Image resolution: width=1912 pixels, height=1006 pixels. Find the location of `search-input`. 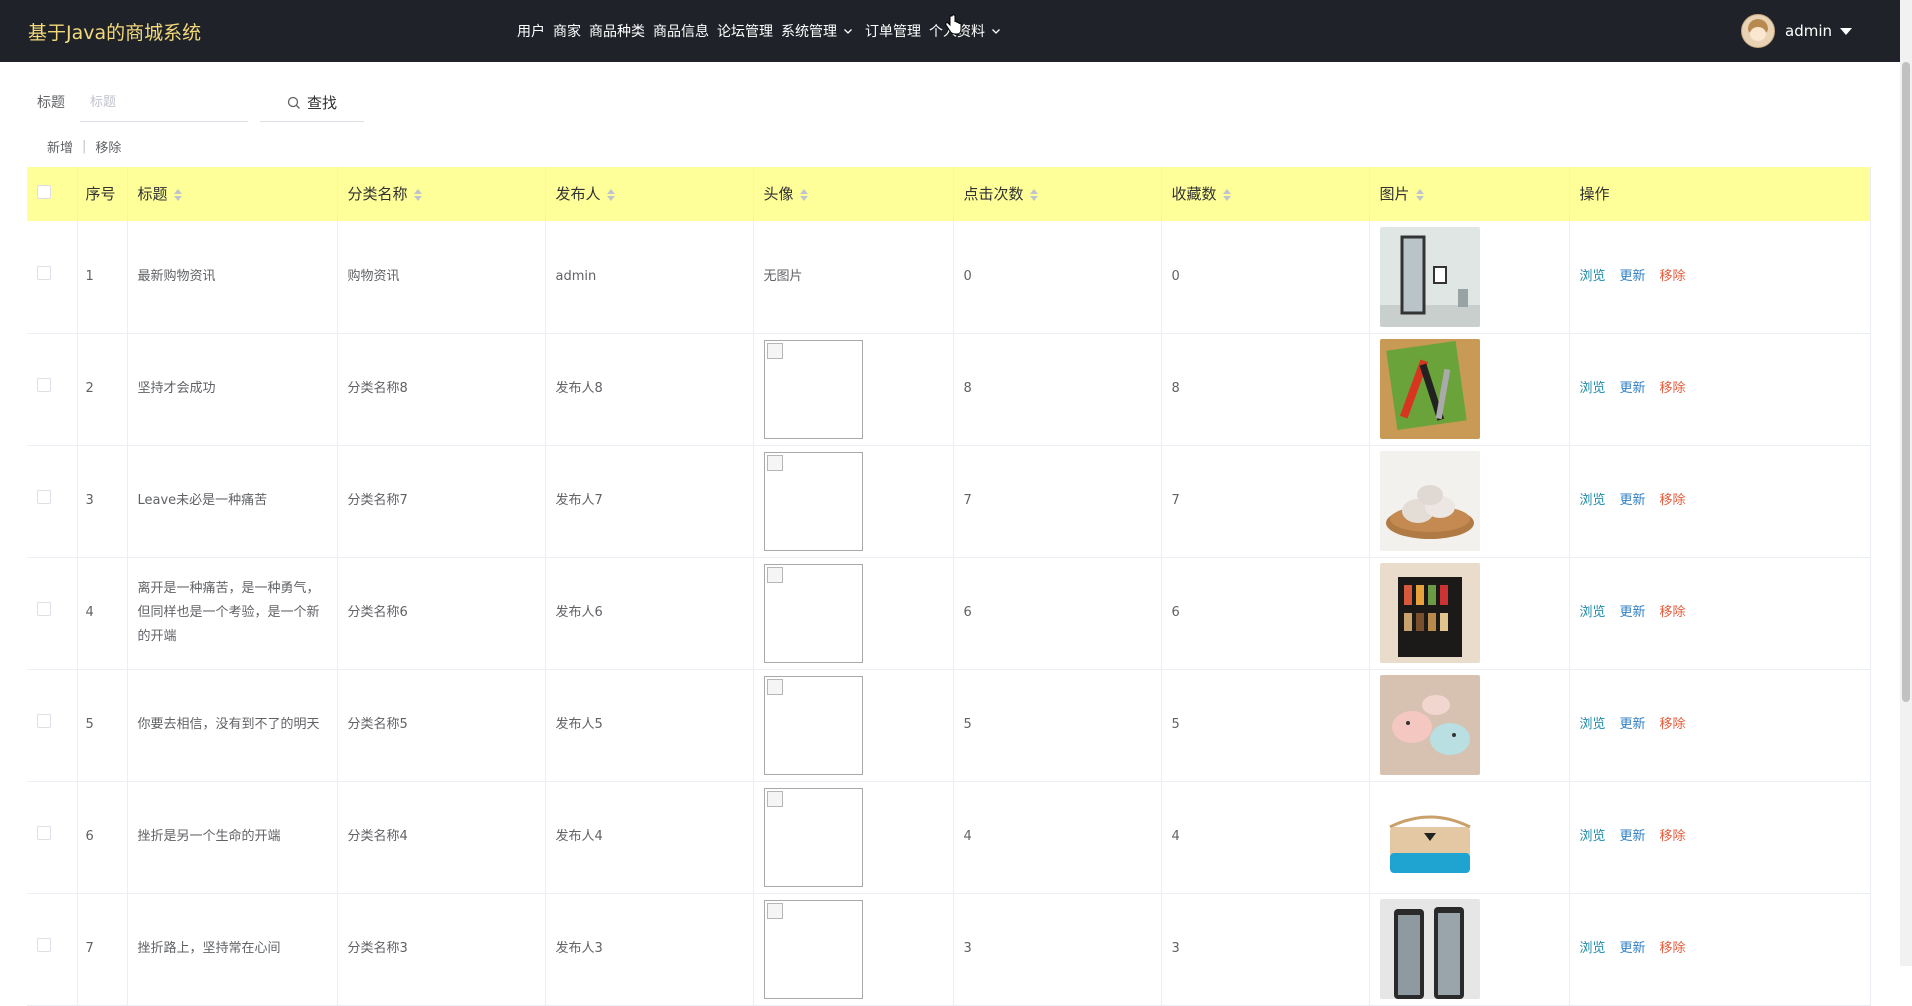

search-input is located at coordinates (164, 103).